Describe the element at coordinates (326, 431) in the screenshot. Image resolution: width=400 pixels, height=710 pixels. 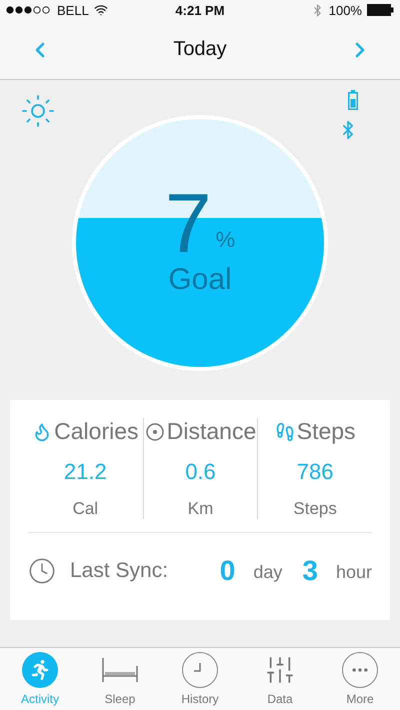
I see `stat-title: Steps` at that location.